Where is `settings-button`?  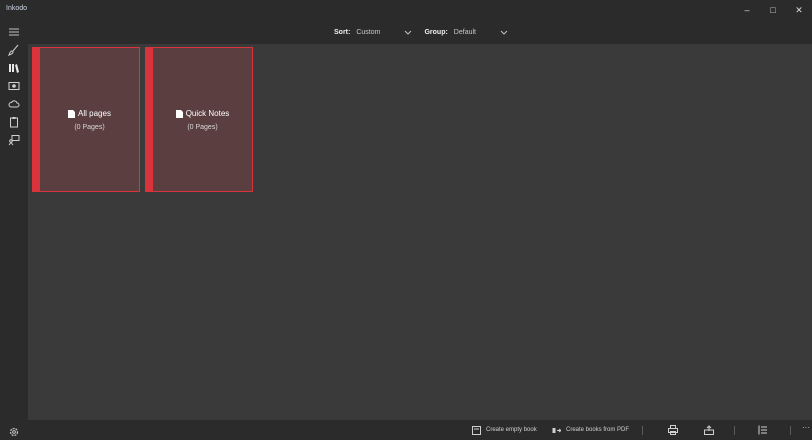
settings-button is located at coordinates (14, 431).